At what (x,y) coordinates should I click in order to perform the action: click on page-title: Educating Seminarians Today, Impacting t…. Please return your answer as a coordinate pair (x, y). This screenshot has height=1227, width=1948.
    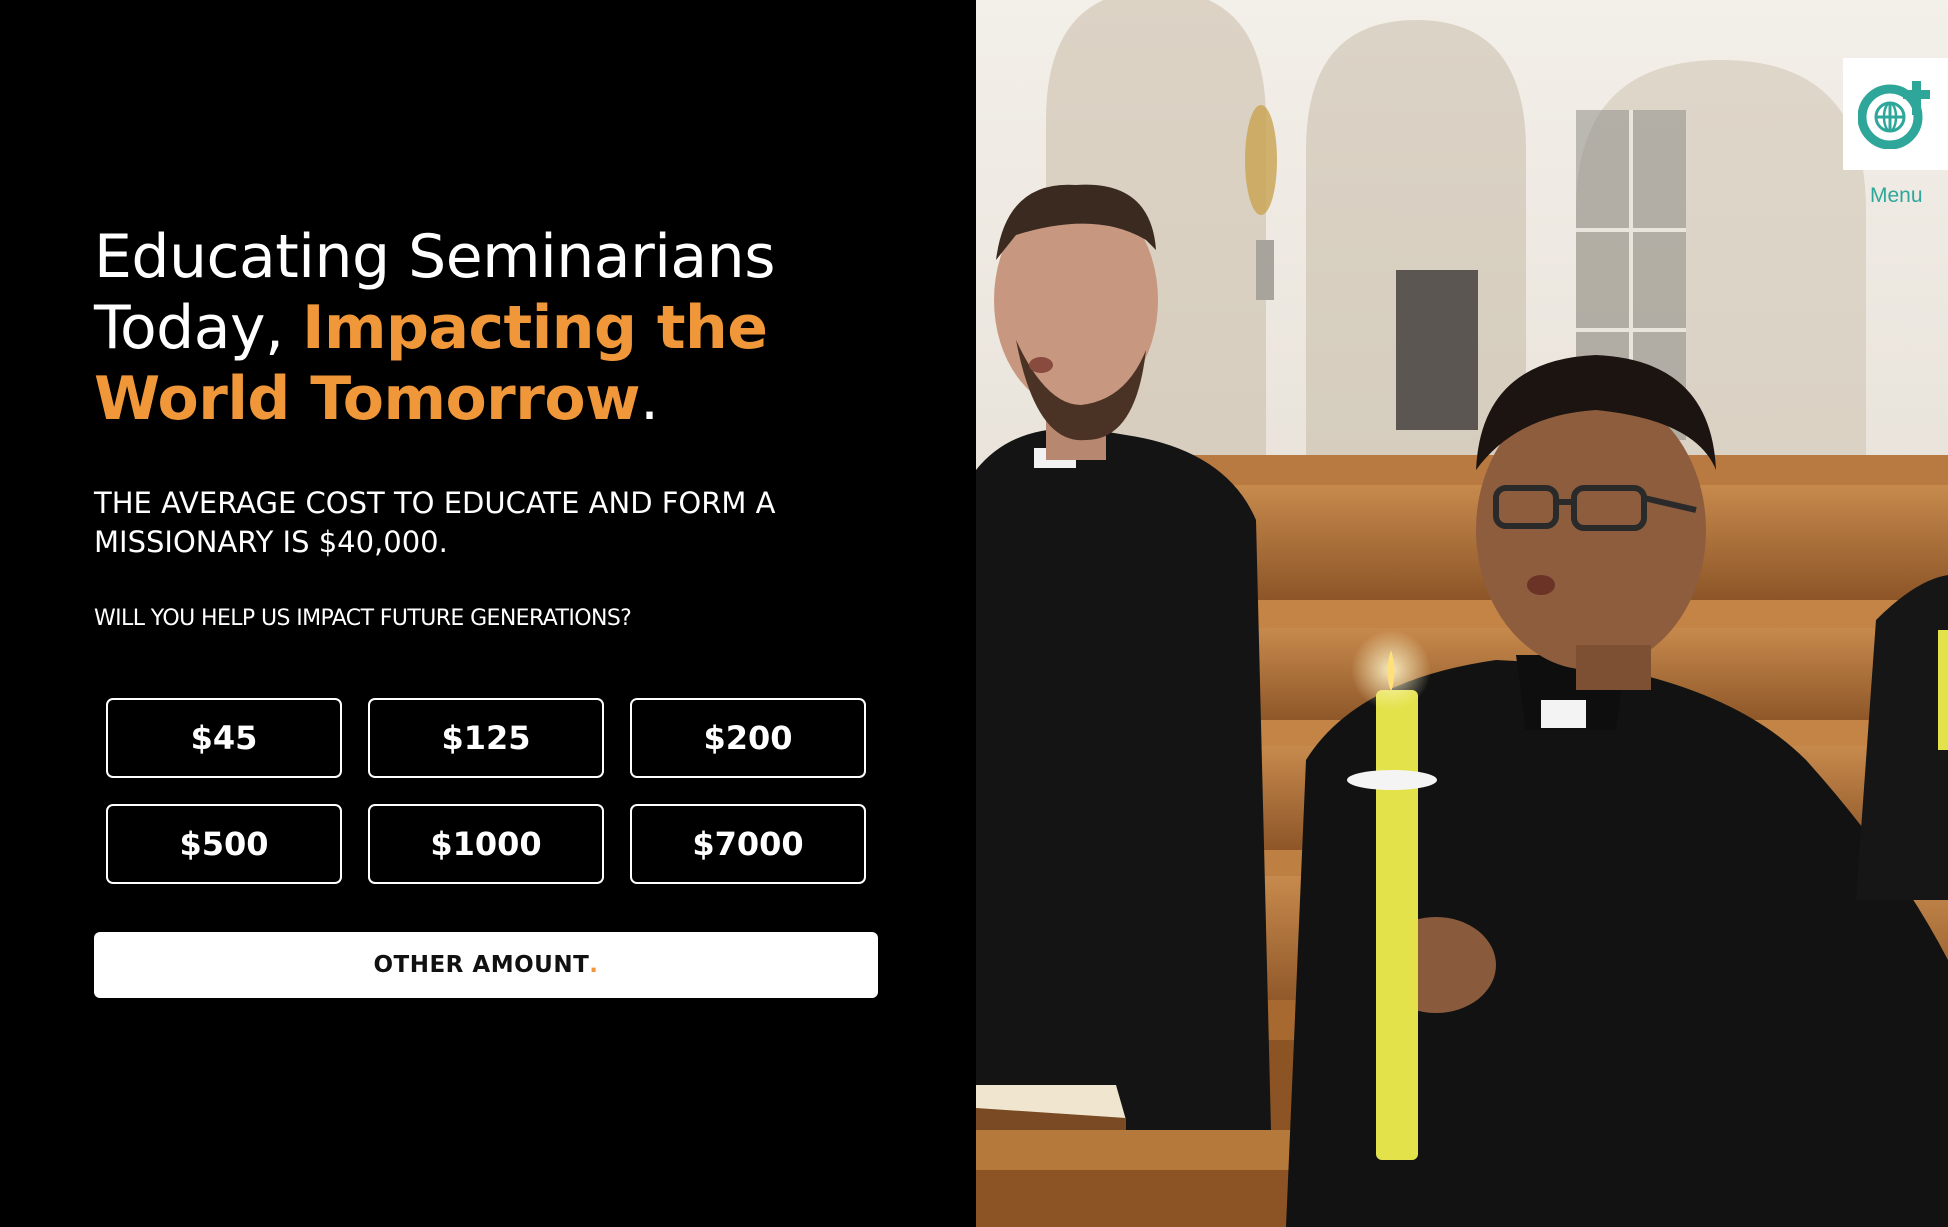
    Looking at the image, I should click on (494, 328).